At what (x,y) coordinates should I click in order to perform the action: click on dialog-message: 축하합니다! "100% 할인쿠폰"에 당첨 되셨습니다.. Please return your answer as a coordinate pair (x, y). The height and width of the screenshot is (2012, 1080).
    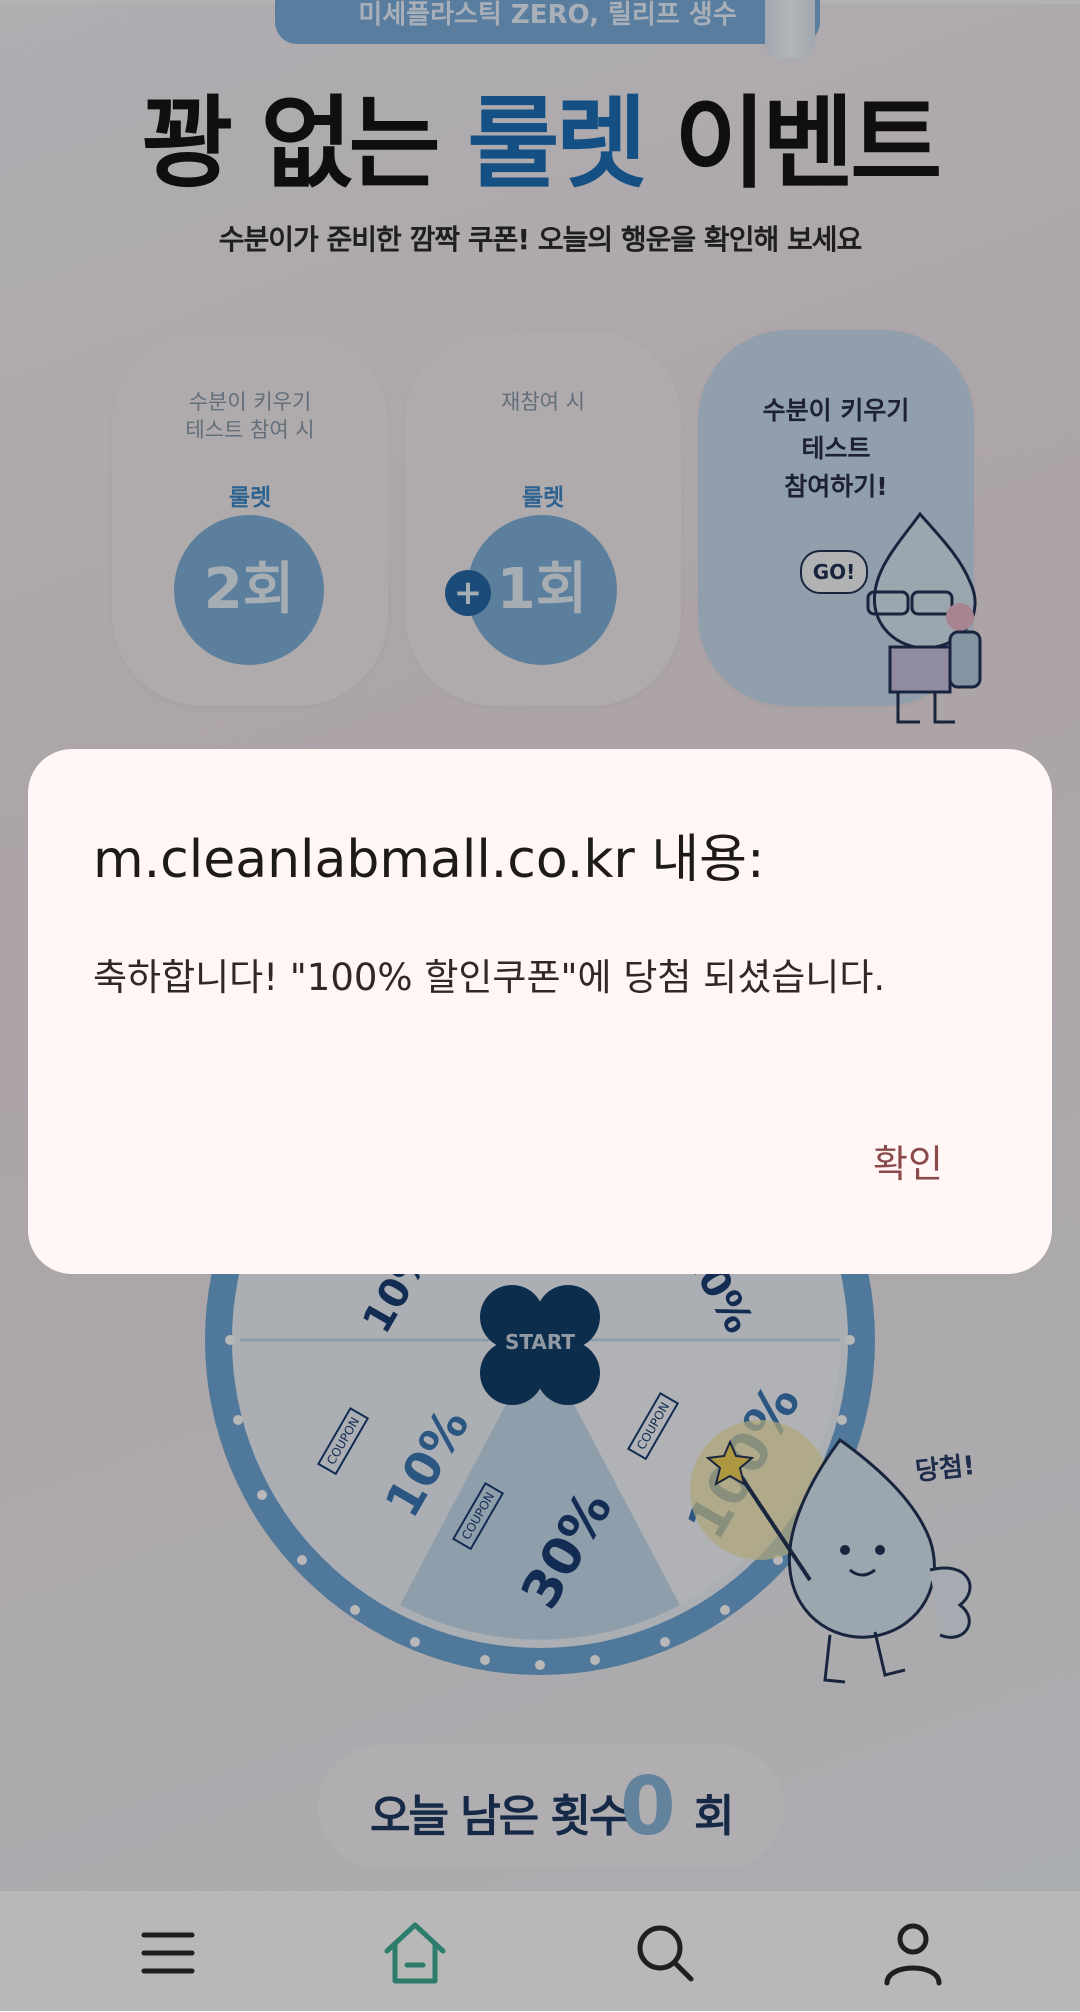
    Looking at the image, I should click on (489, 977).